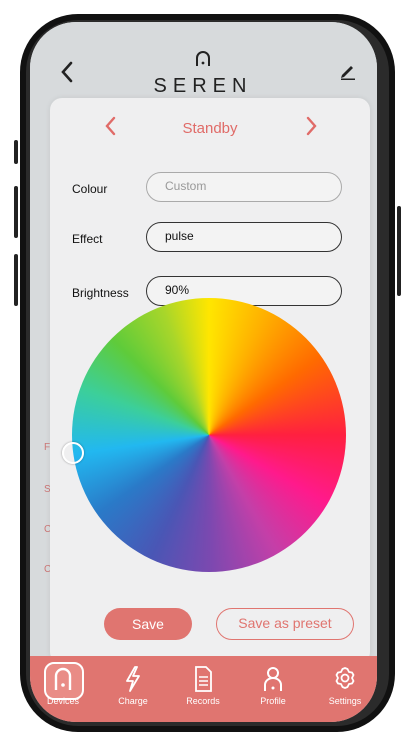  I want to click on lightning-icon, so click(133, 679).